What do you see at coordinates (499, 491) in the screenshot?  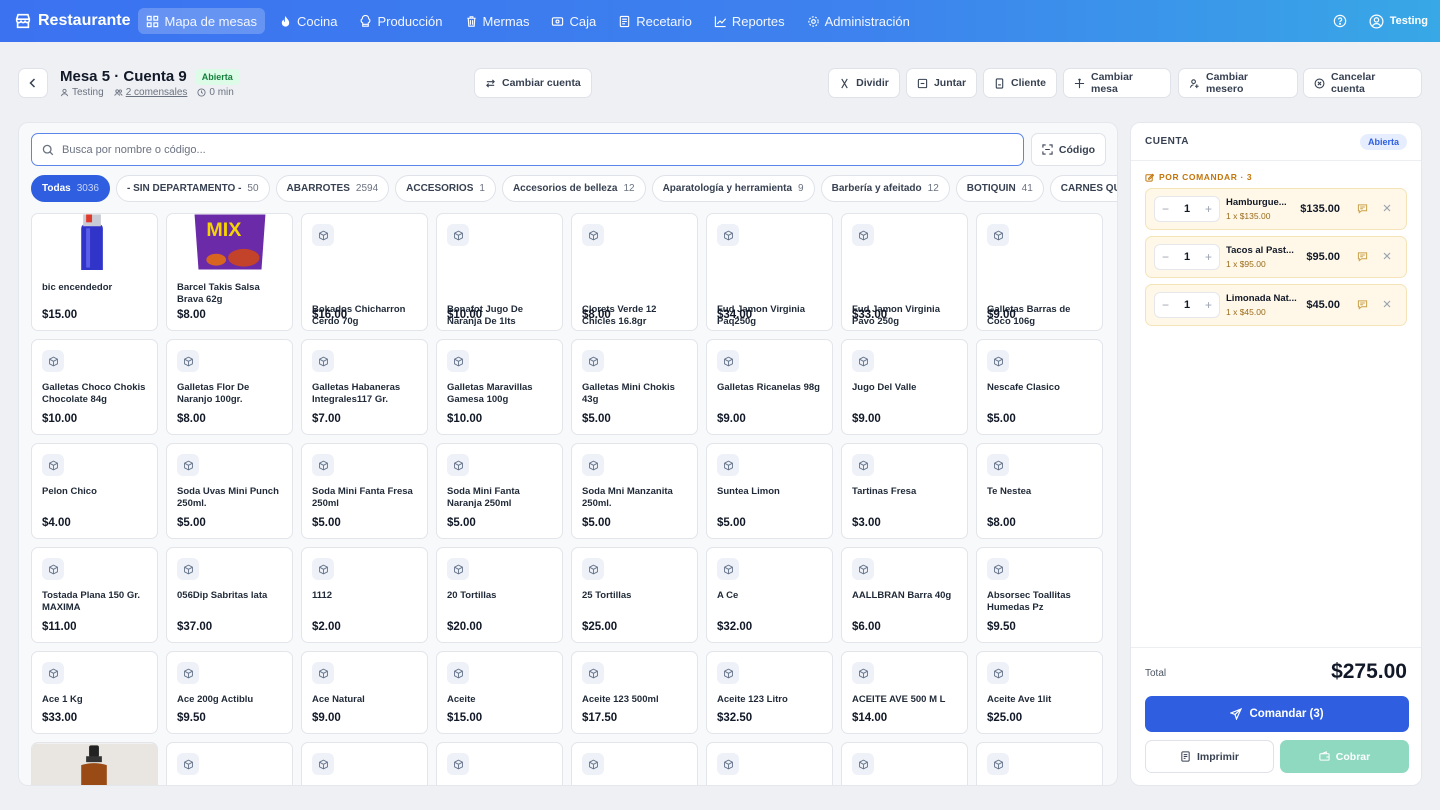 I see `product-card: Soda Mini Fanta Naranja 250ml $5.00` at bounding box center [499, 491].